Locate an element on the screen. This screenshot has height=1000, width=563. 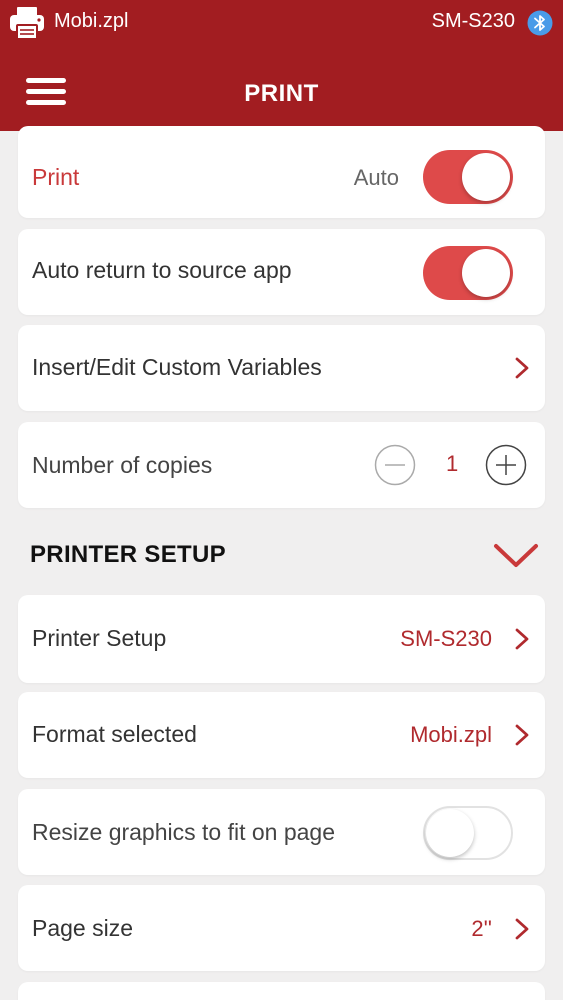
resize-graphics-row: Resize graphics to fit on page is located at coordinates (281, 832).